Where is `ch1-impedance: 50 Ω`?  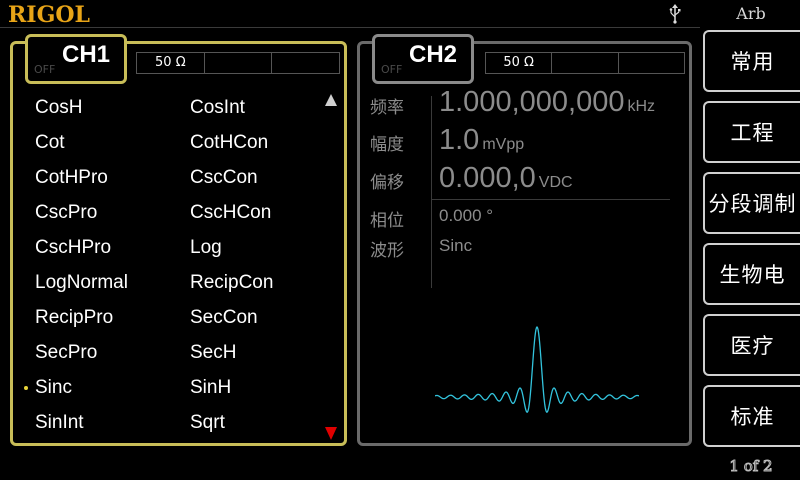 ch1-impedance: 50 Ω is located at coordinates (171, 63).